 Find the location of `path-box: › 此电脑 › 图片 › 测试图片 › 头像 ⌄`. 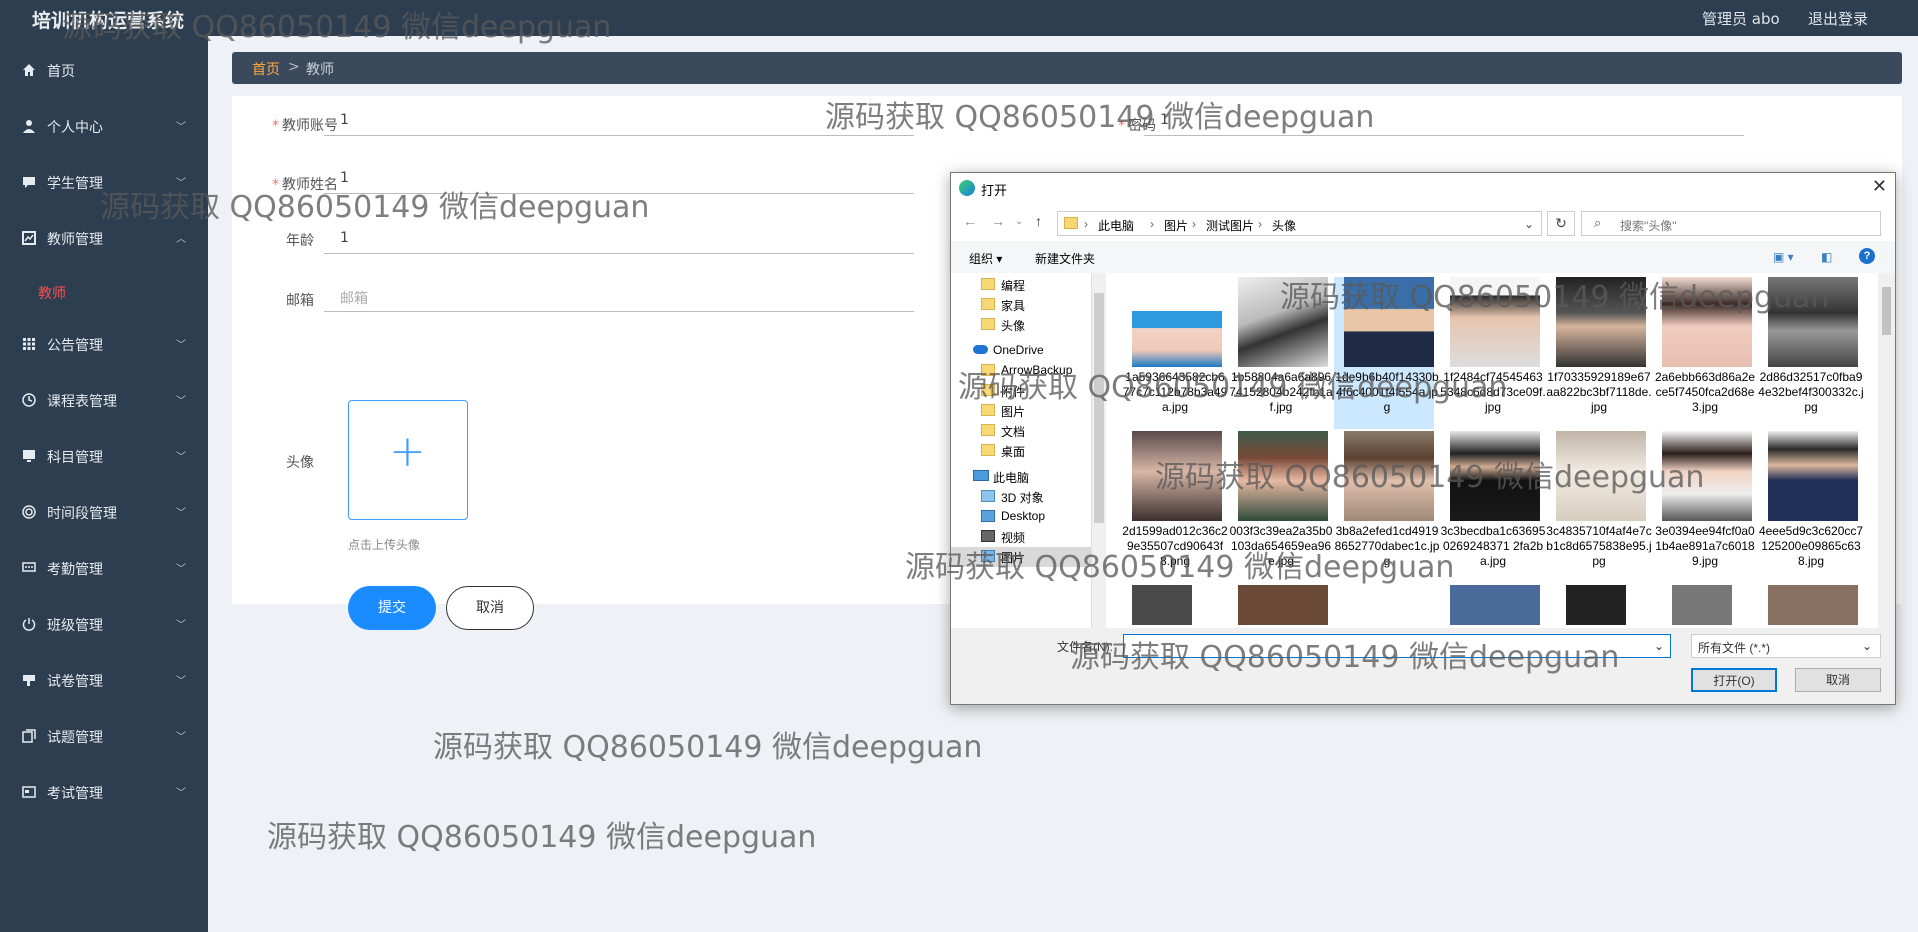

path-box: › 此电脑 › 图片 › 测试图片 › 头像 ⌄ is located at coordinates (1299, 223).